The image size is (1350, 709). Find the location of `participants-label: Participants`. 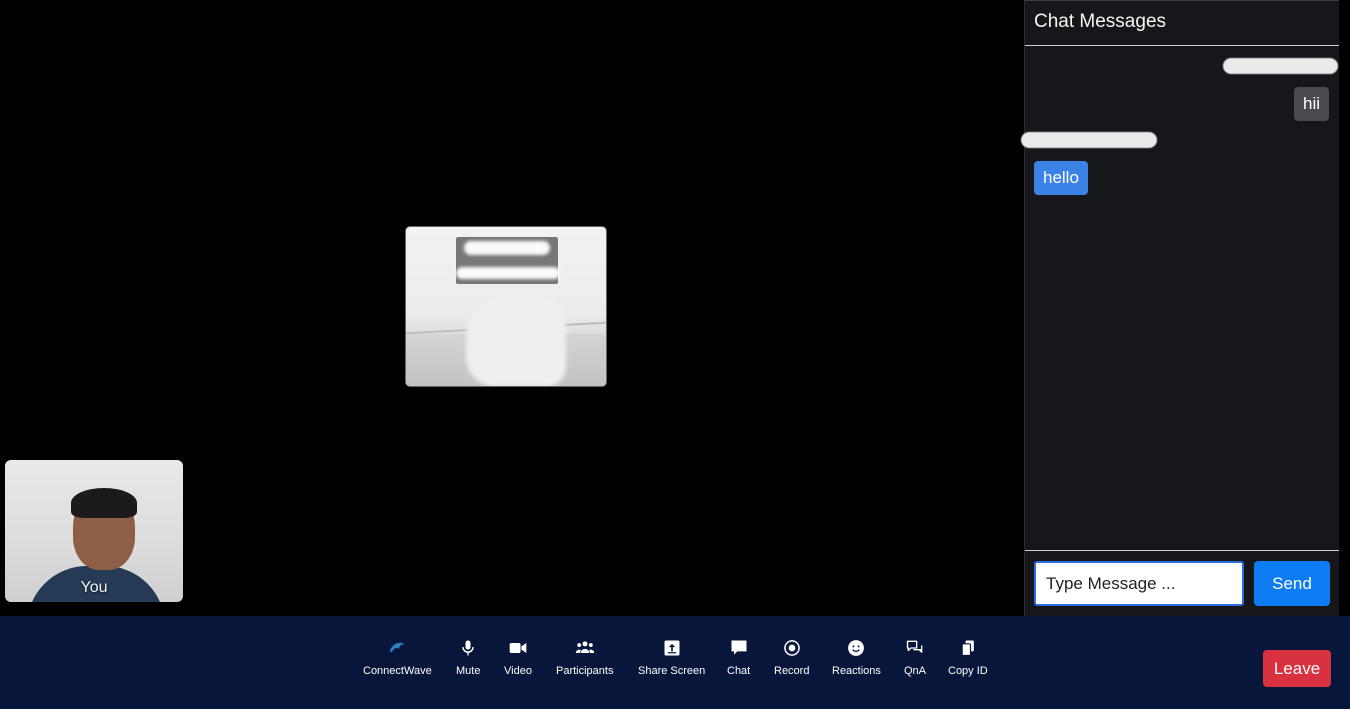

participants-label: Participants is located at coordinates (585, 671).